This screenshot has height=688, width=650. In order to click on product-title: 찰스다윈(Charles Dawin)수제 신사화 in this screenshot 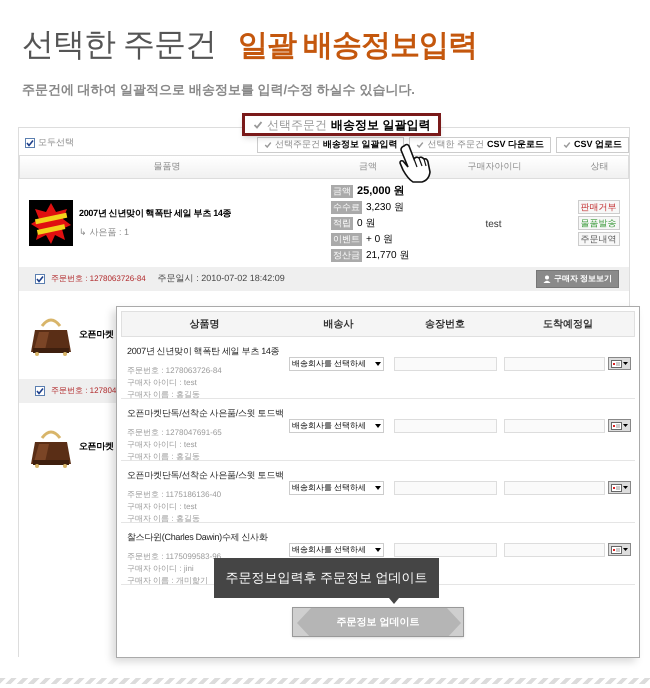, I will do `click(198, 537)`.